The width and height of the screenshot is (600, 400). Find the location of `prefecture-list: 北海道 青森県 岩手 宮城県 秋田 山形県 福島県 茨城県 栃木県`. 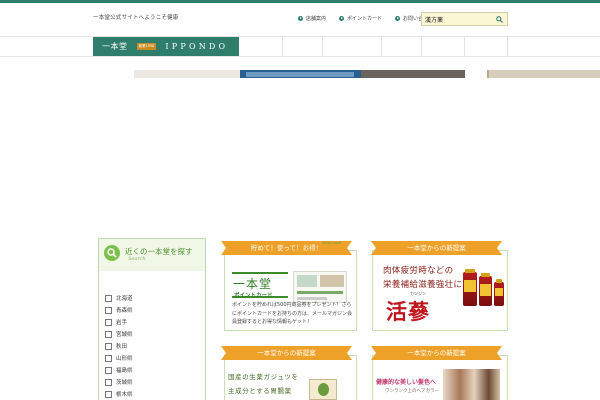

prefecture-list: 北海道 青森県 岩手 宮城県 秋田 山形県 福島県 茨城県 栃木県 is located at coordinates (119, 346).